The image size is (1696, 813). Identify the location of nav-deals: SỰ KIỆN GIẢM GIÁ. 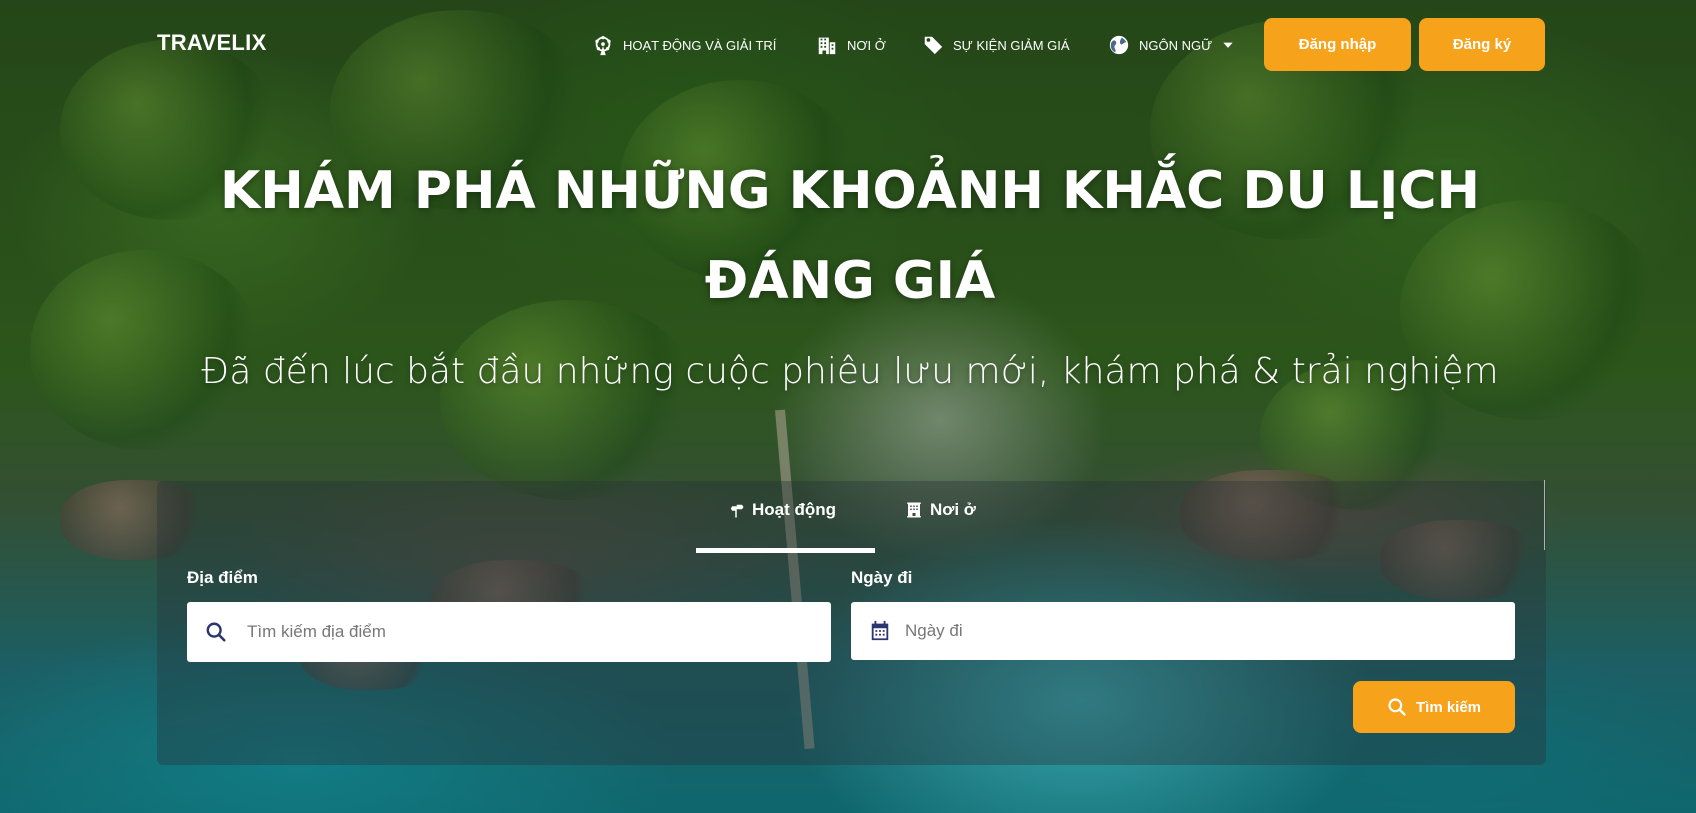
(996, 45).